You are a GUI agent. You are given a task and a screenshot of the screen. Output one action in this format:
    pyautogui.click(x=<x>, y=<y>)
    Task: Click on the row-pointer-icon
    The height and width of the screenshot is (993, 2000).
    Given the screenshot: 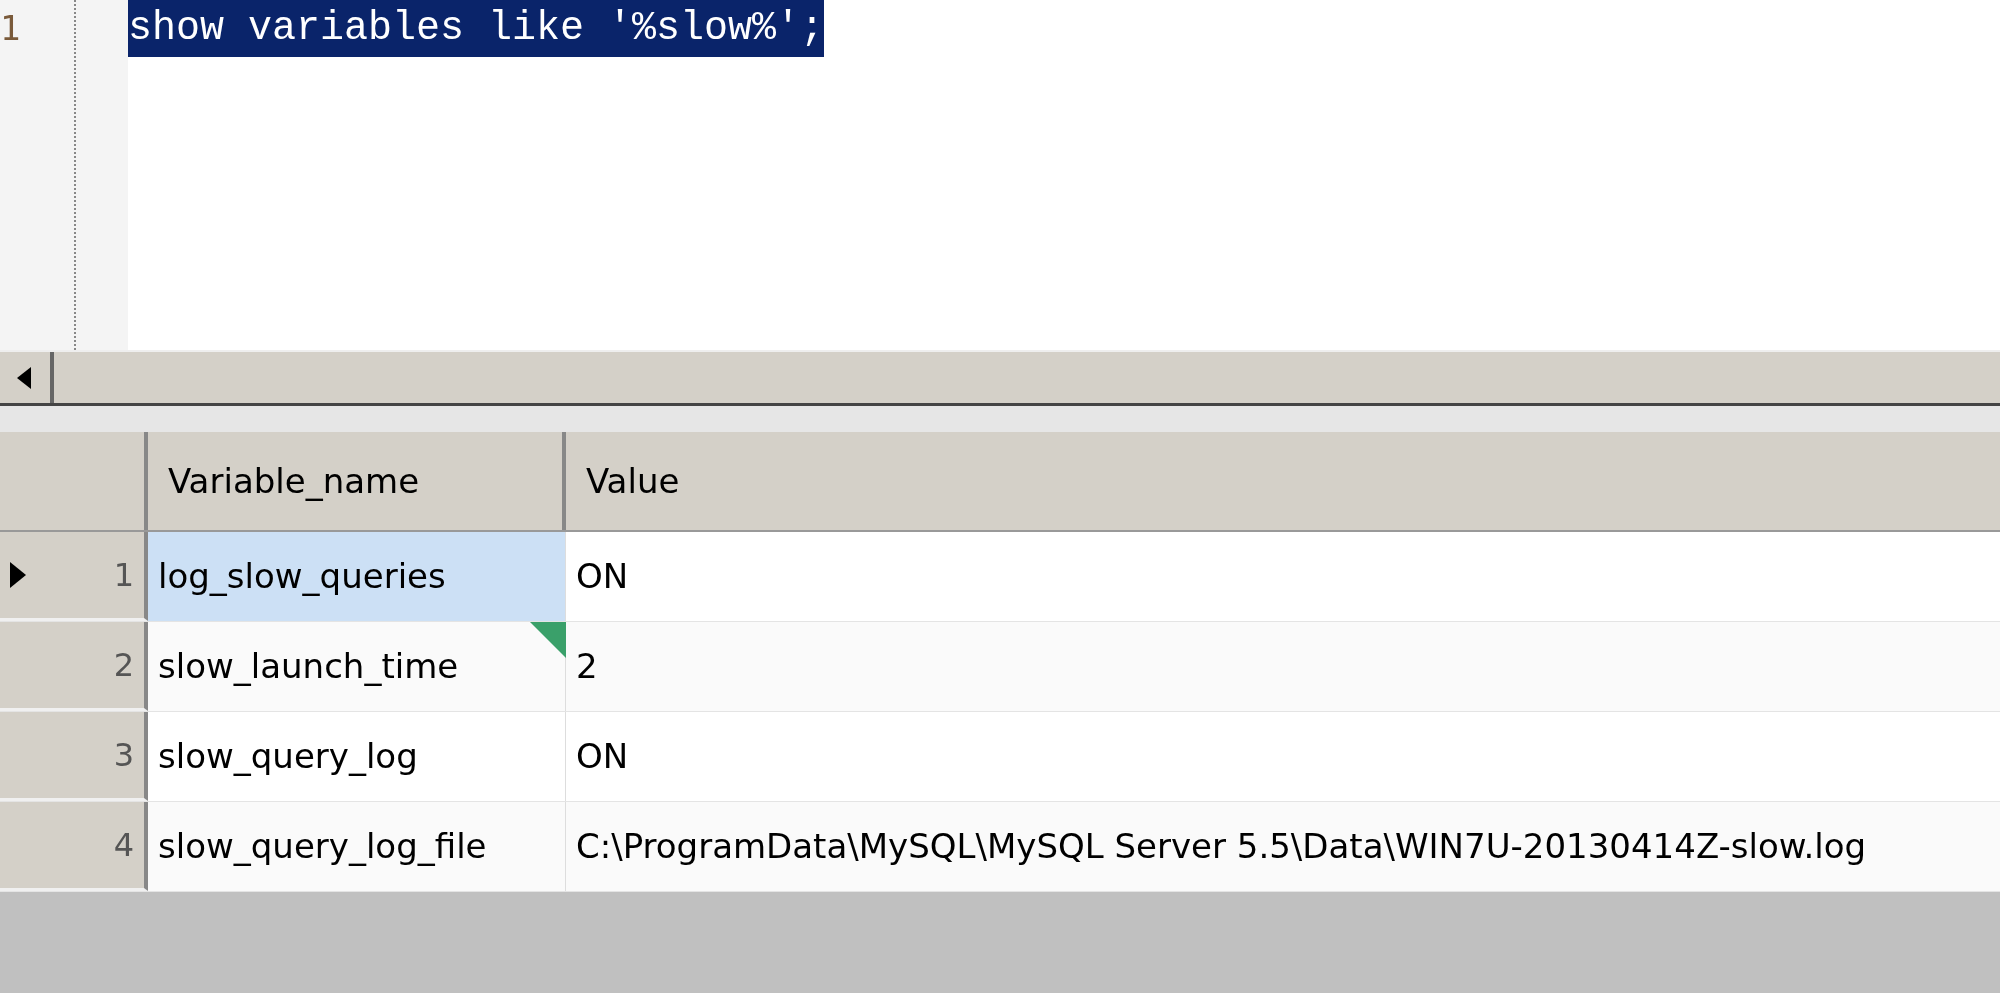 What is the action you would take?
    pyautogui.click(x=18, y=575)
    